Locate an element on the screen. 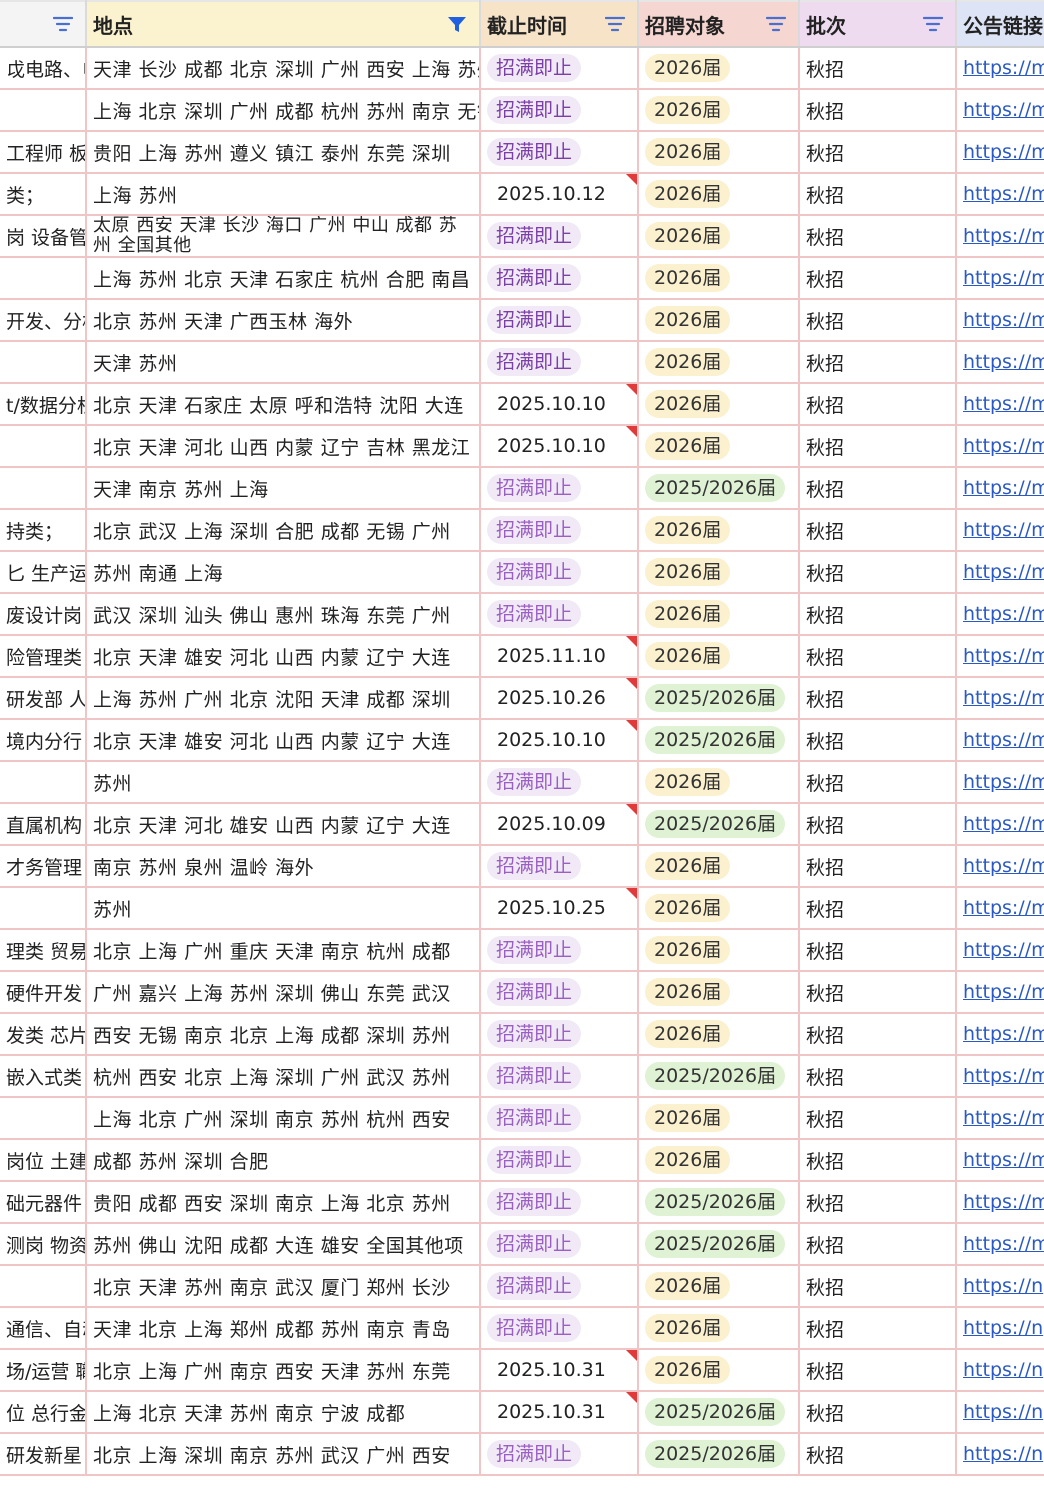 This screenshot has height=1488, width=1044. cell-position: 位 总行金 is located at coordinates (43, 1412).